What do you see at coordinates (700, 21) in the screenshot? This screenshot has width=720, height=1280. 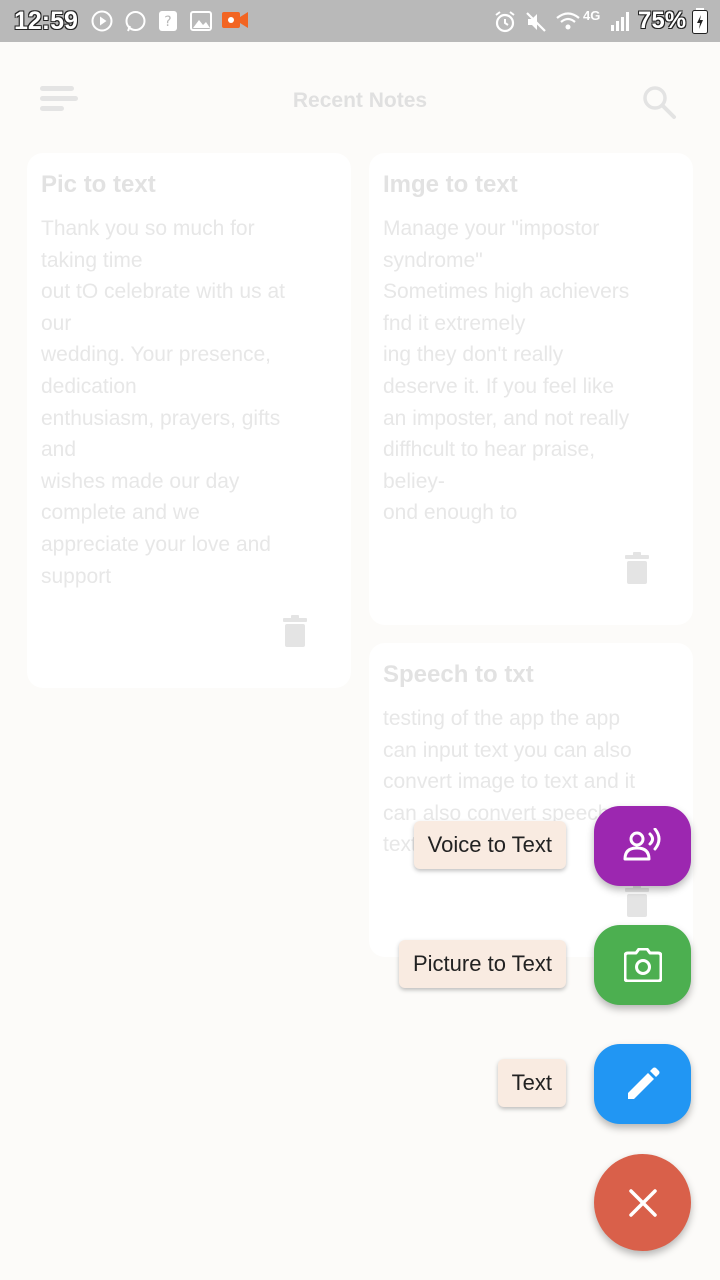 I see `battery-icon` at bounding box center [700, 21].